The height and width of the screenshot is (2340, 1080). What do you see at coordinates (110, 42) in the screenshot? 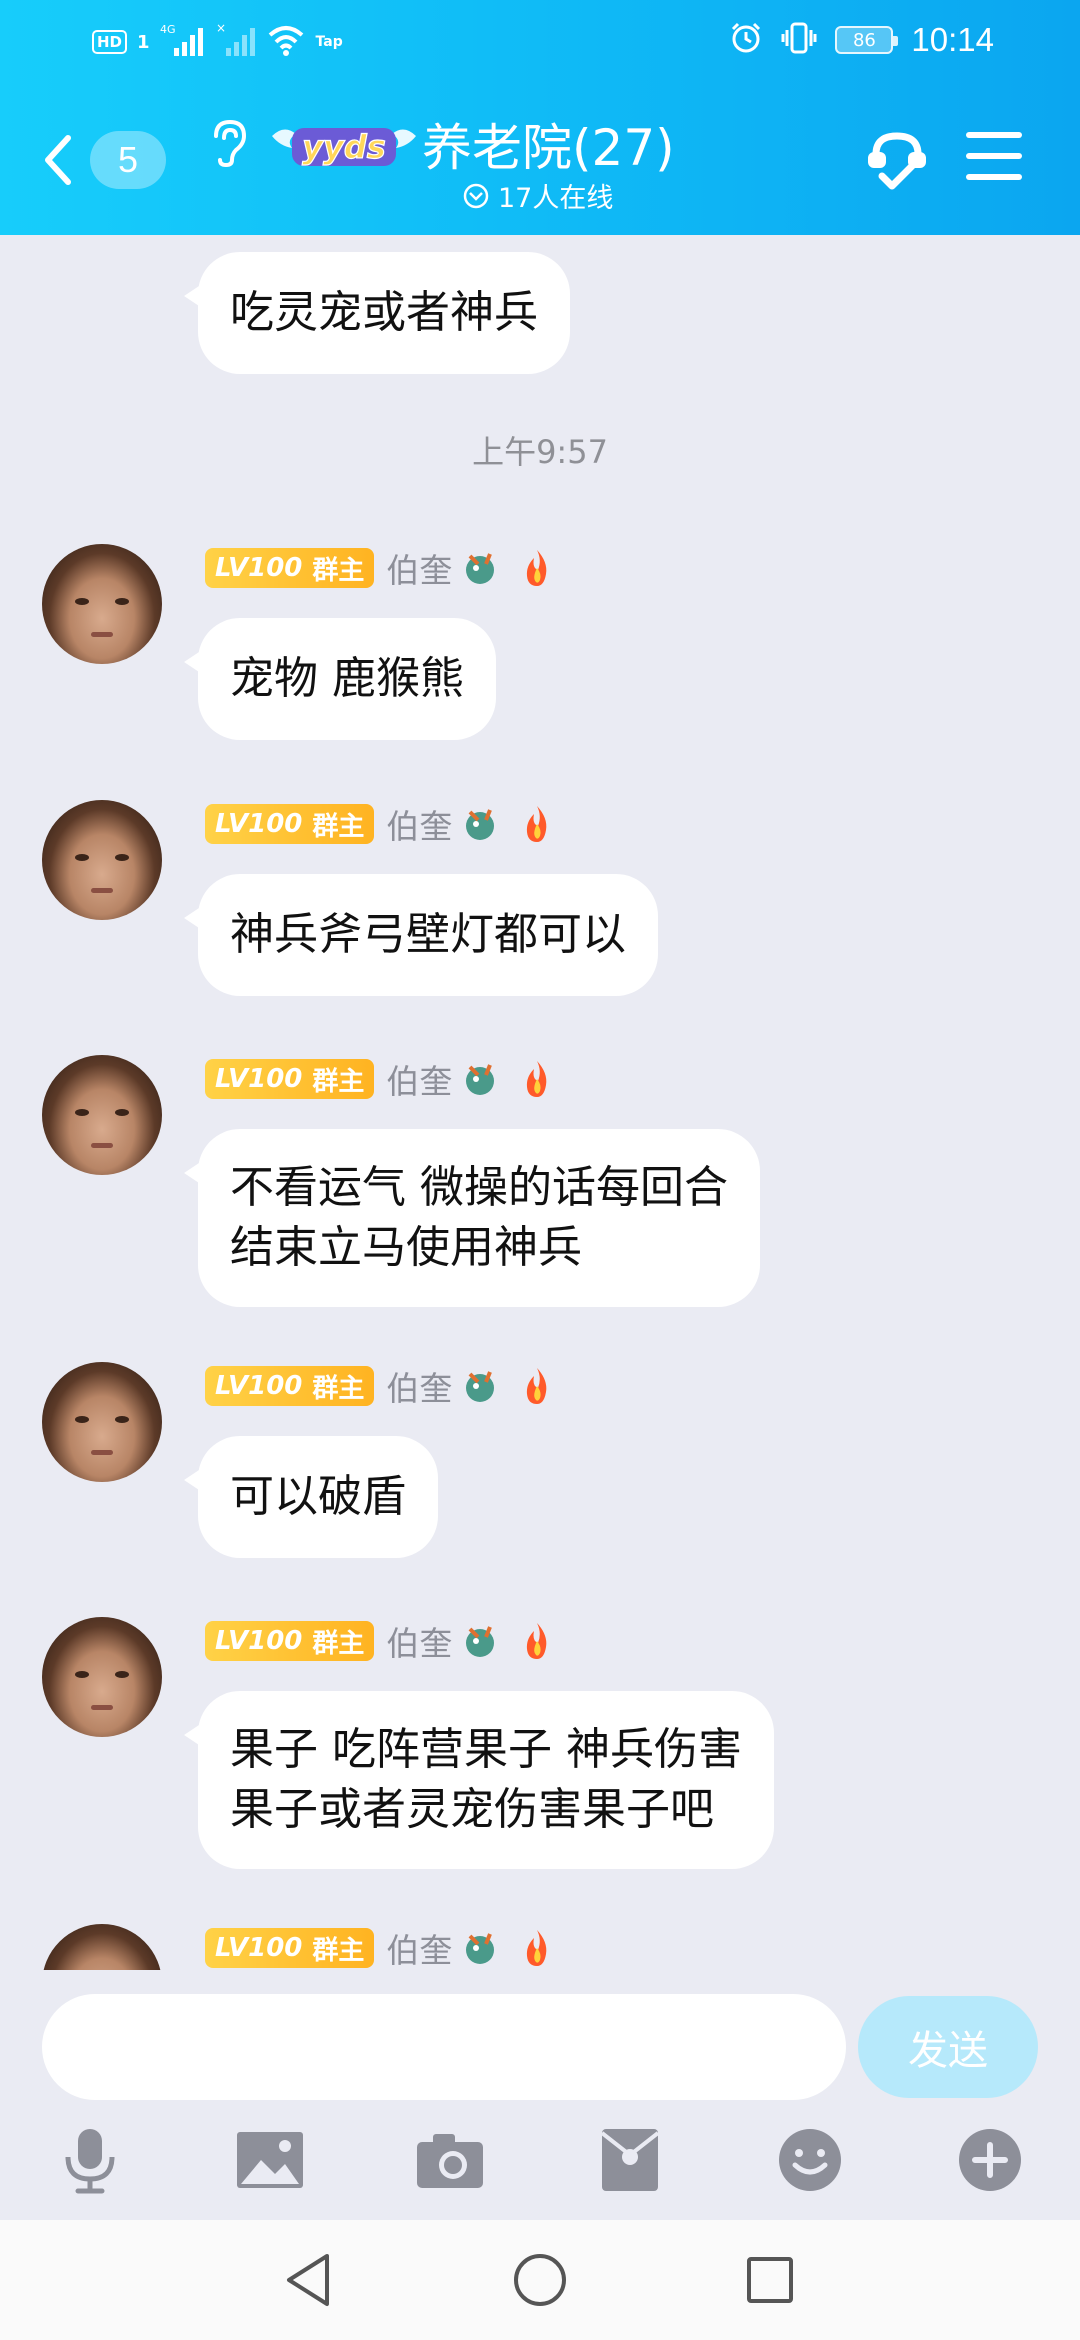
I see `hd-icon: HD` at bounding box center [110, 42].